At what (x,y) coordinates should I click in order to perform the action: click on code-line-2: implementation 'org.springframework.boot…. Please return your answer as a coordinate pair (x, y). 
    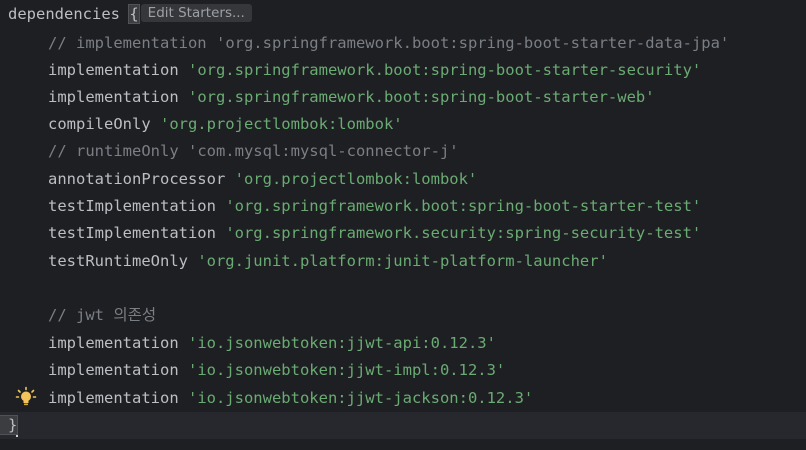
    Looking at the image, I should click on (403, 70).